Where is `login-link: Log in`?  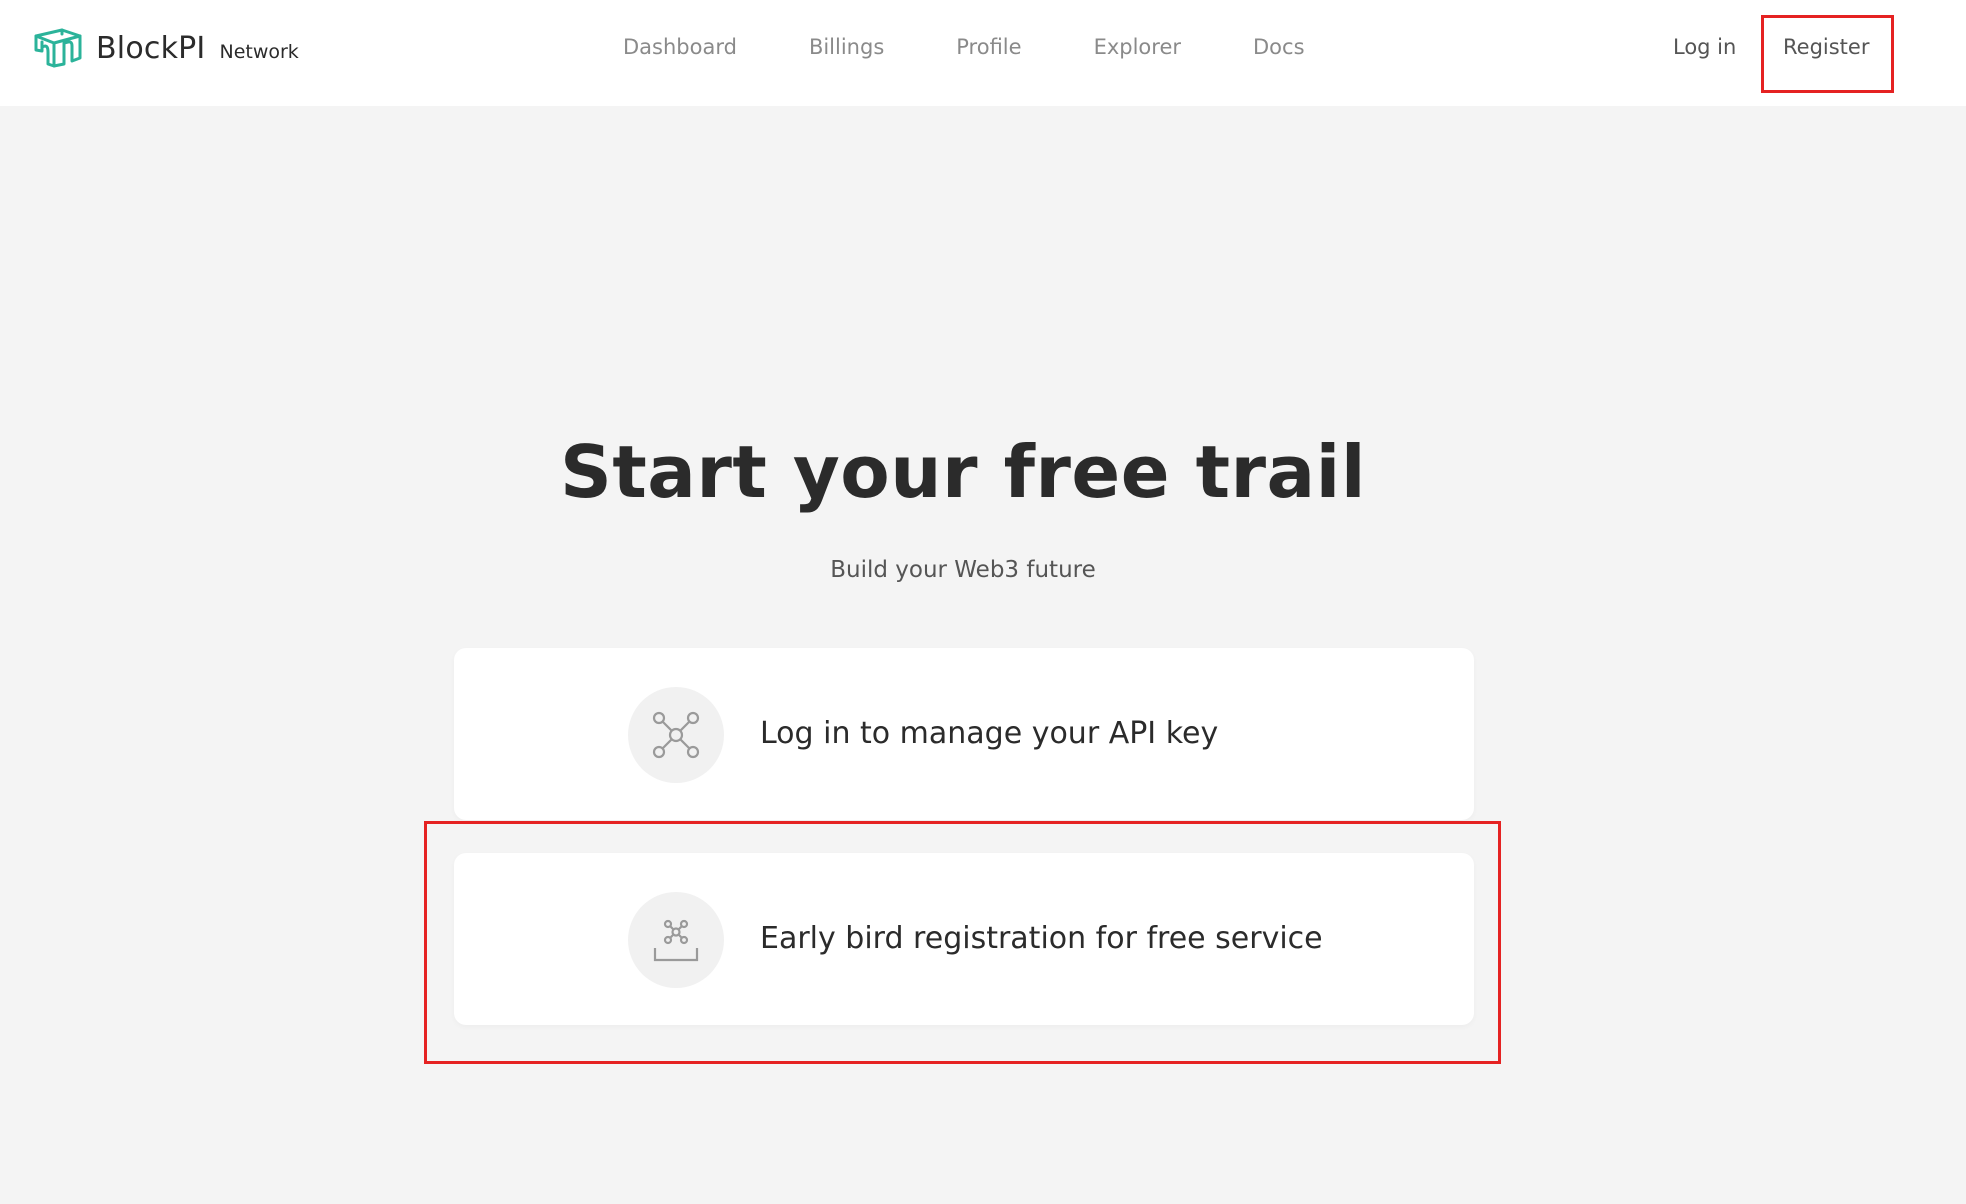
login-link: Log in is located at coordinates (1704, 47).